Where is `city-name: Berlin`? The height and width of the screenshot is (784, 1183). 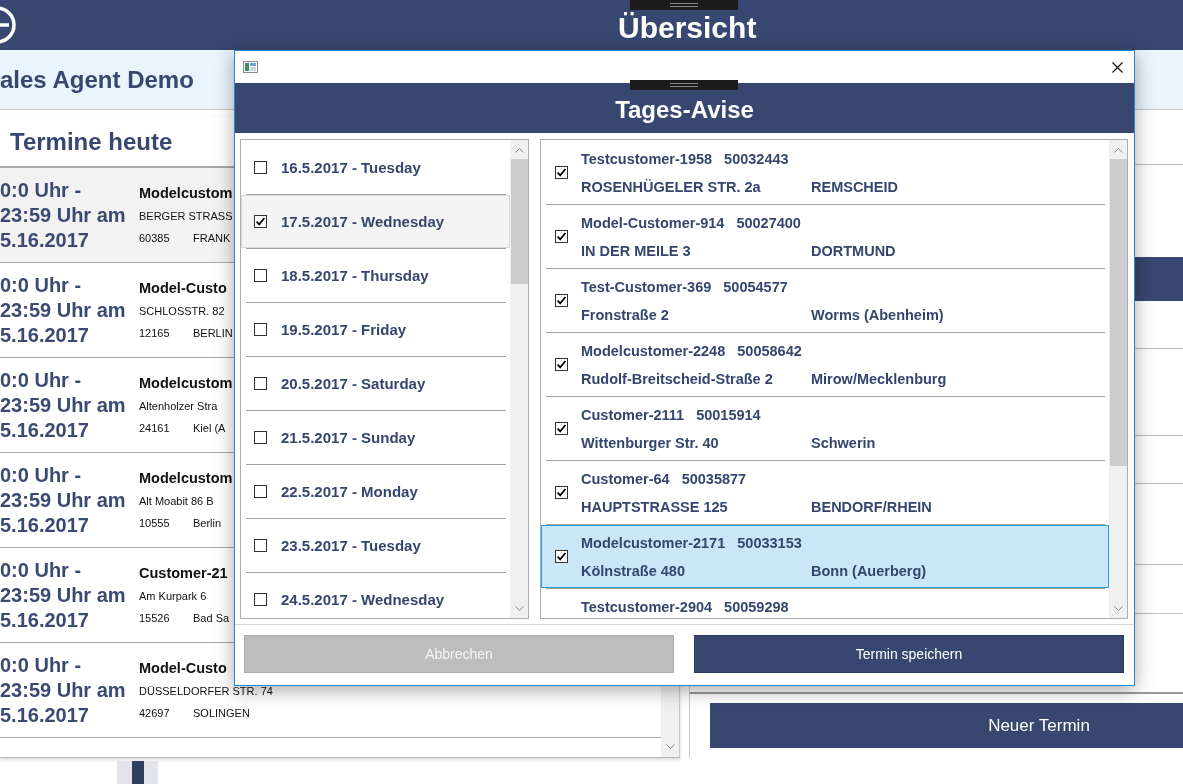 city-name: Berlin is located at coordinates (207, 523).